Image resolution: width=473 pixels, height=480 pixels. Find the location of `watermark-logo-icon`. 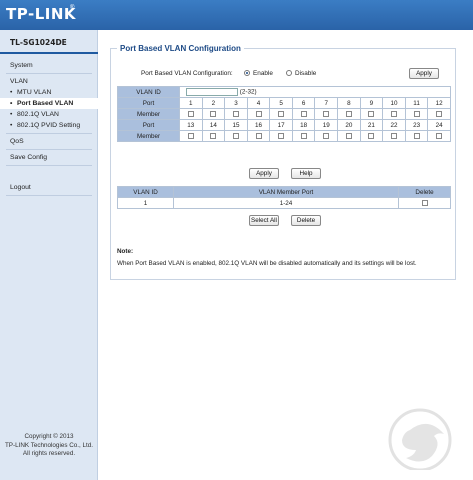

watermark-logo-icon is located at coordinates (420, 439).